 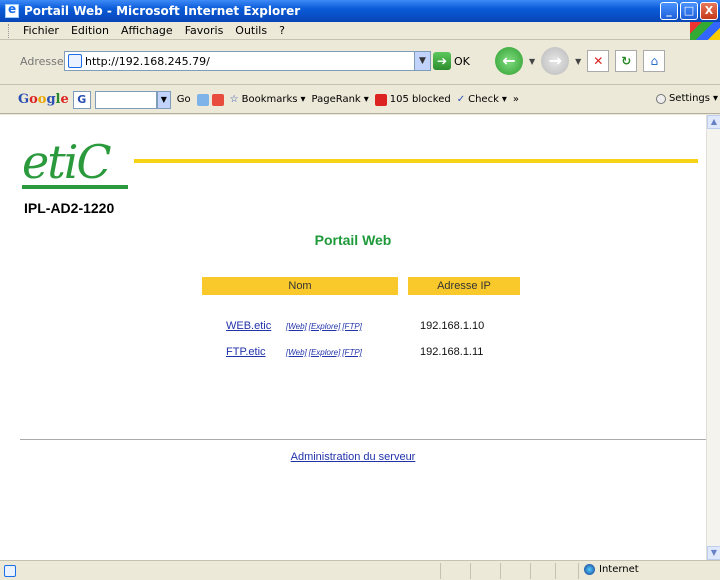 I want to click on menu-outils: Outils, so click(x=251, y=30).